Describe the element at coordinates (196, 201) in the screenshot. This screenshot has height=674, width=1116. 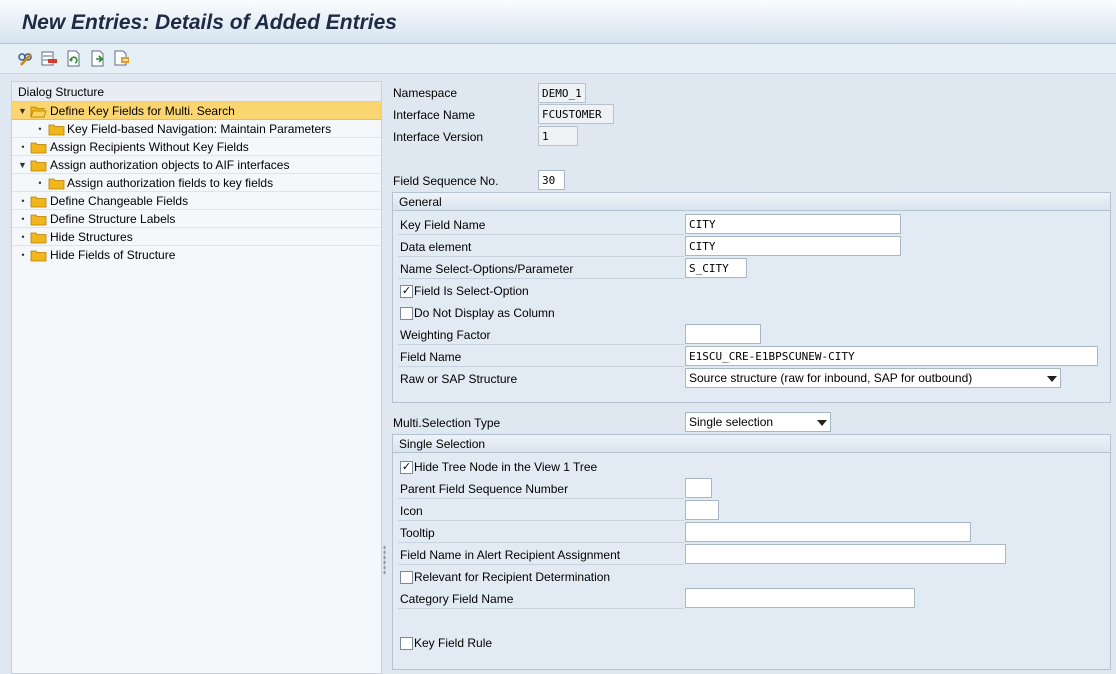
I see `tree-item-define-changeable-fields: • Define Changeable Fields` at that location.